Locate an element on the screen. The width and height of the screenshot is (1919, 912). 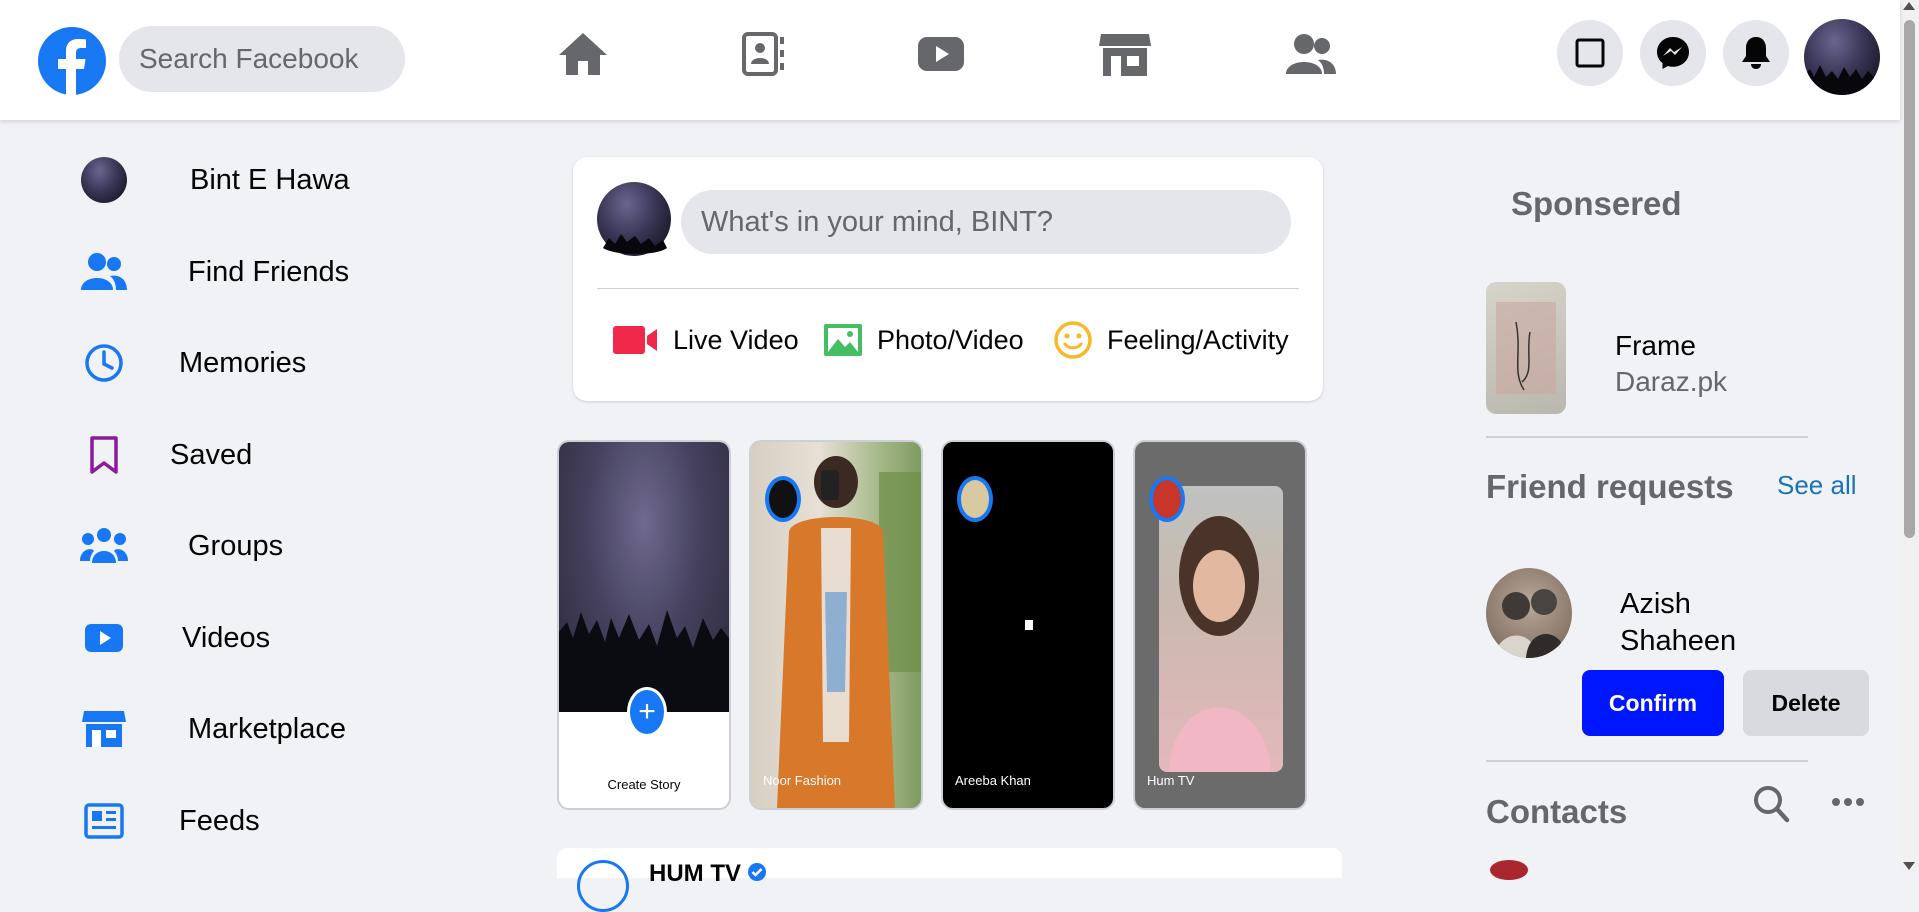
avatar-trees-image is located at coordinates (1842, 80).